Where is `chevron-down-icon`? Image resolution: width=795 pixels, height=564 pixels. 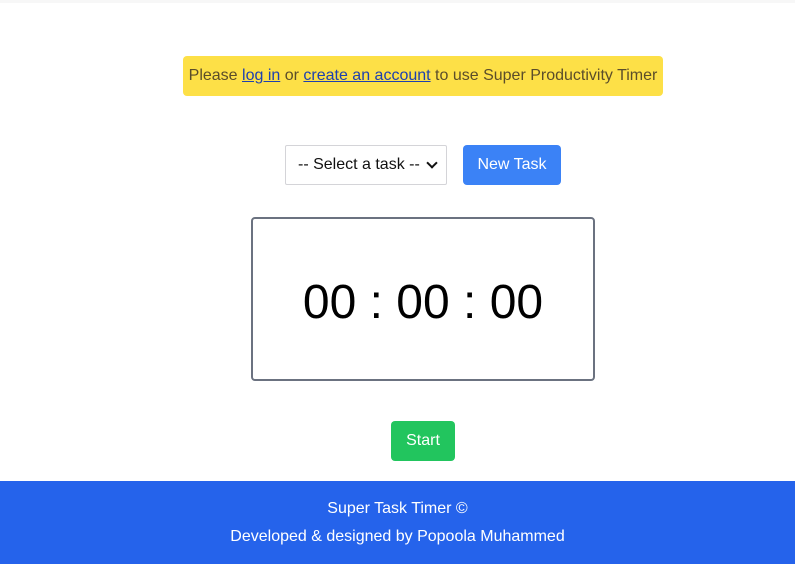 chevron-down-icon is located at coordinates (432, 163).